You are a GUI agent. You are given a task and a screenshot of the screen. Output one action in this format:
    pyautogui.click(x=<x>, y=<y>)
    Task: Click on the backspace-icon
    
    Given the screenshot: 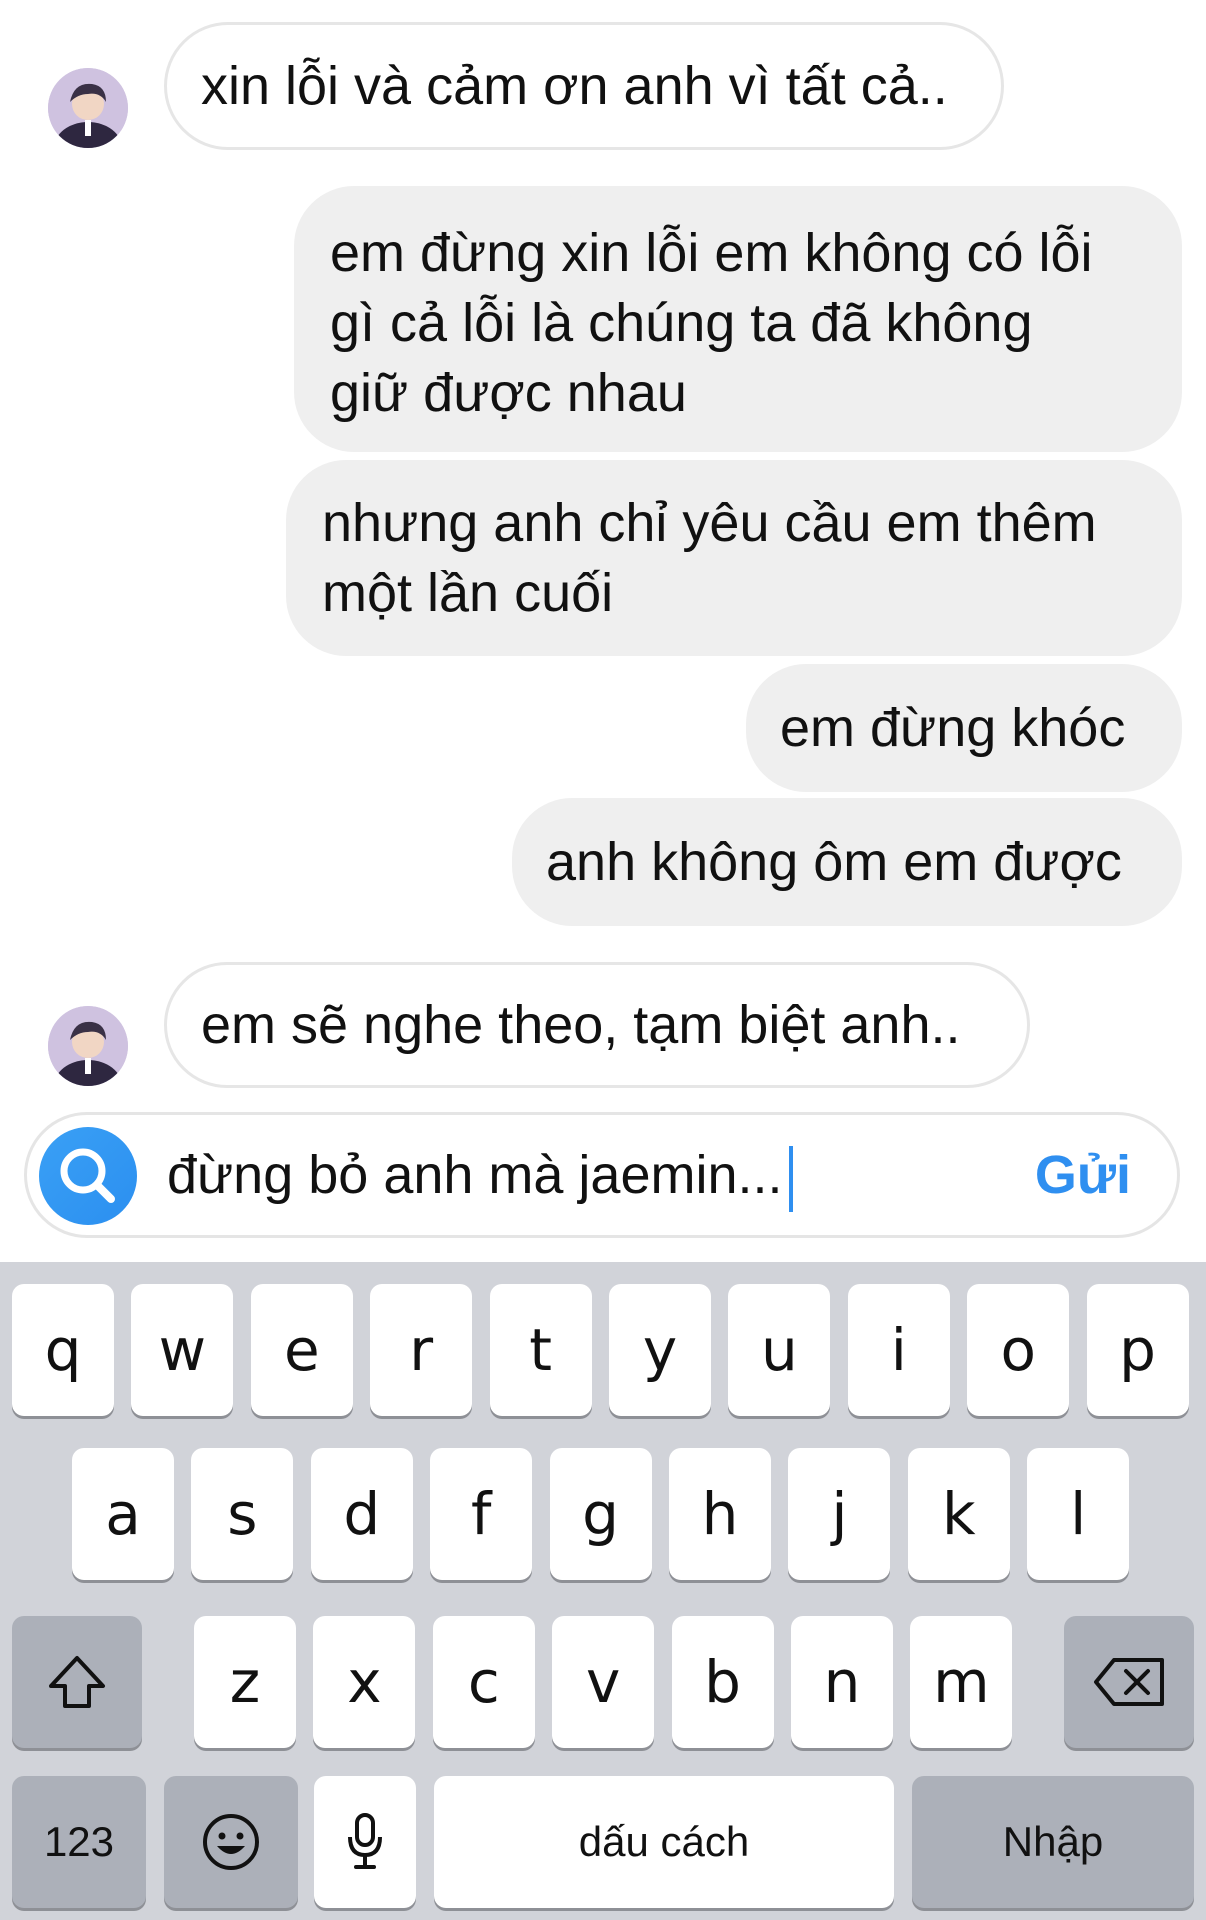 What is the action you would take?
    pyautogui.click(x=1129, y=1682)
    